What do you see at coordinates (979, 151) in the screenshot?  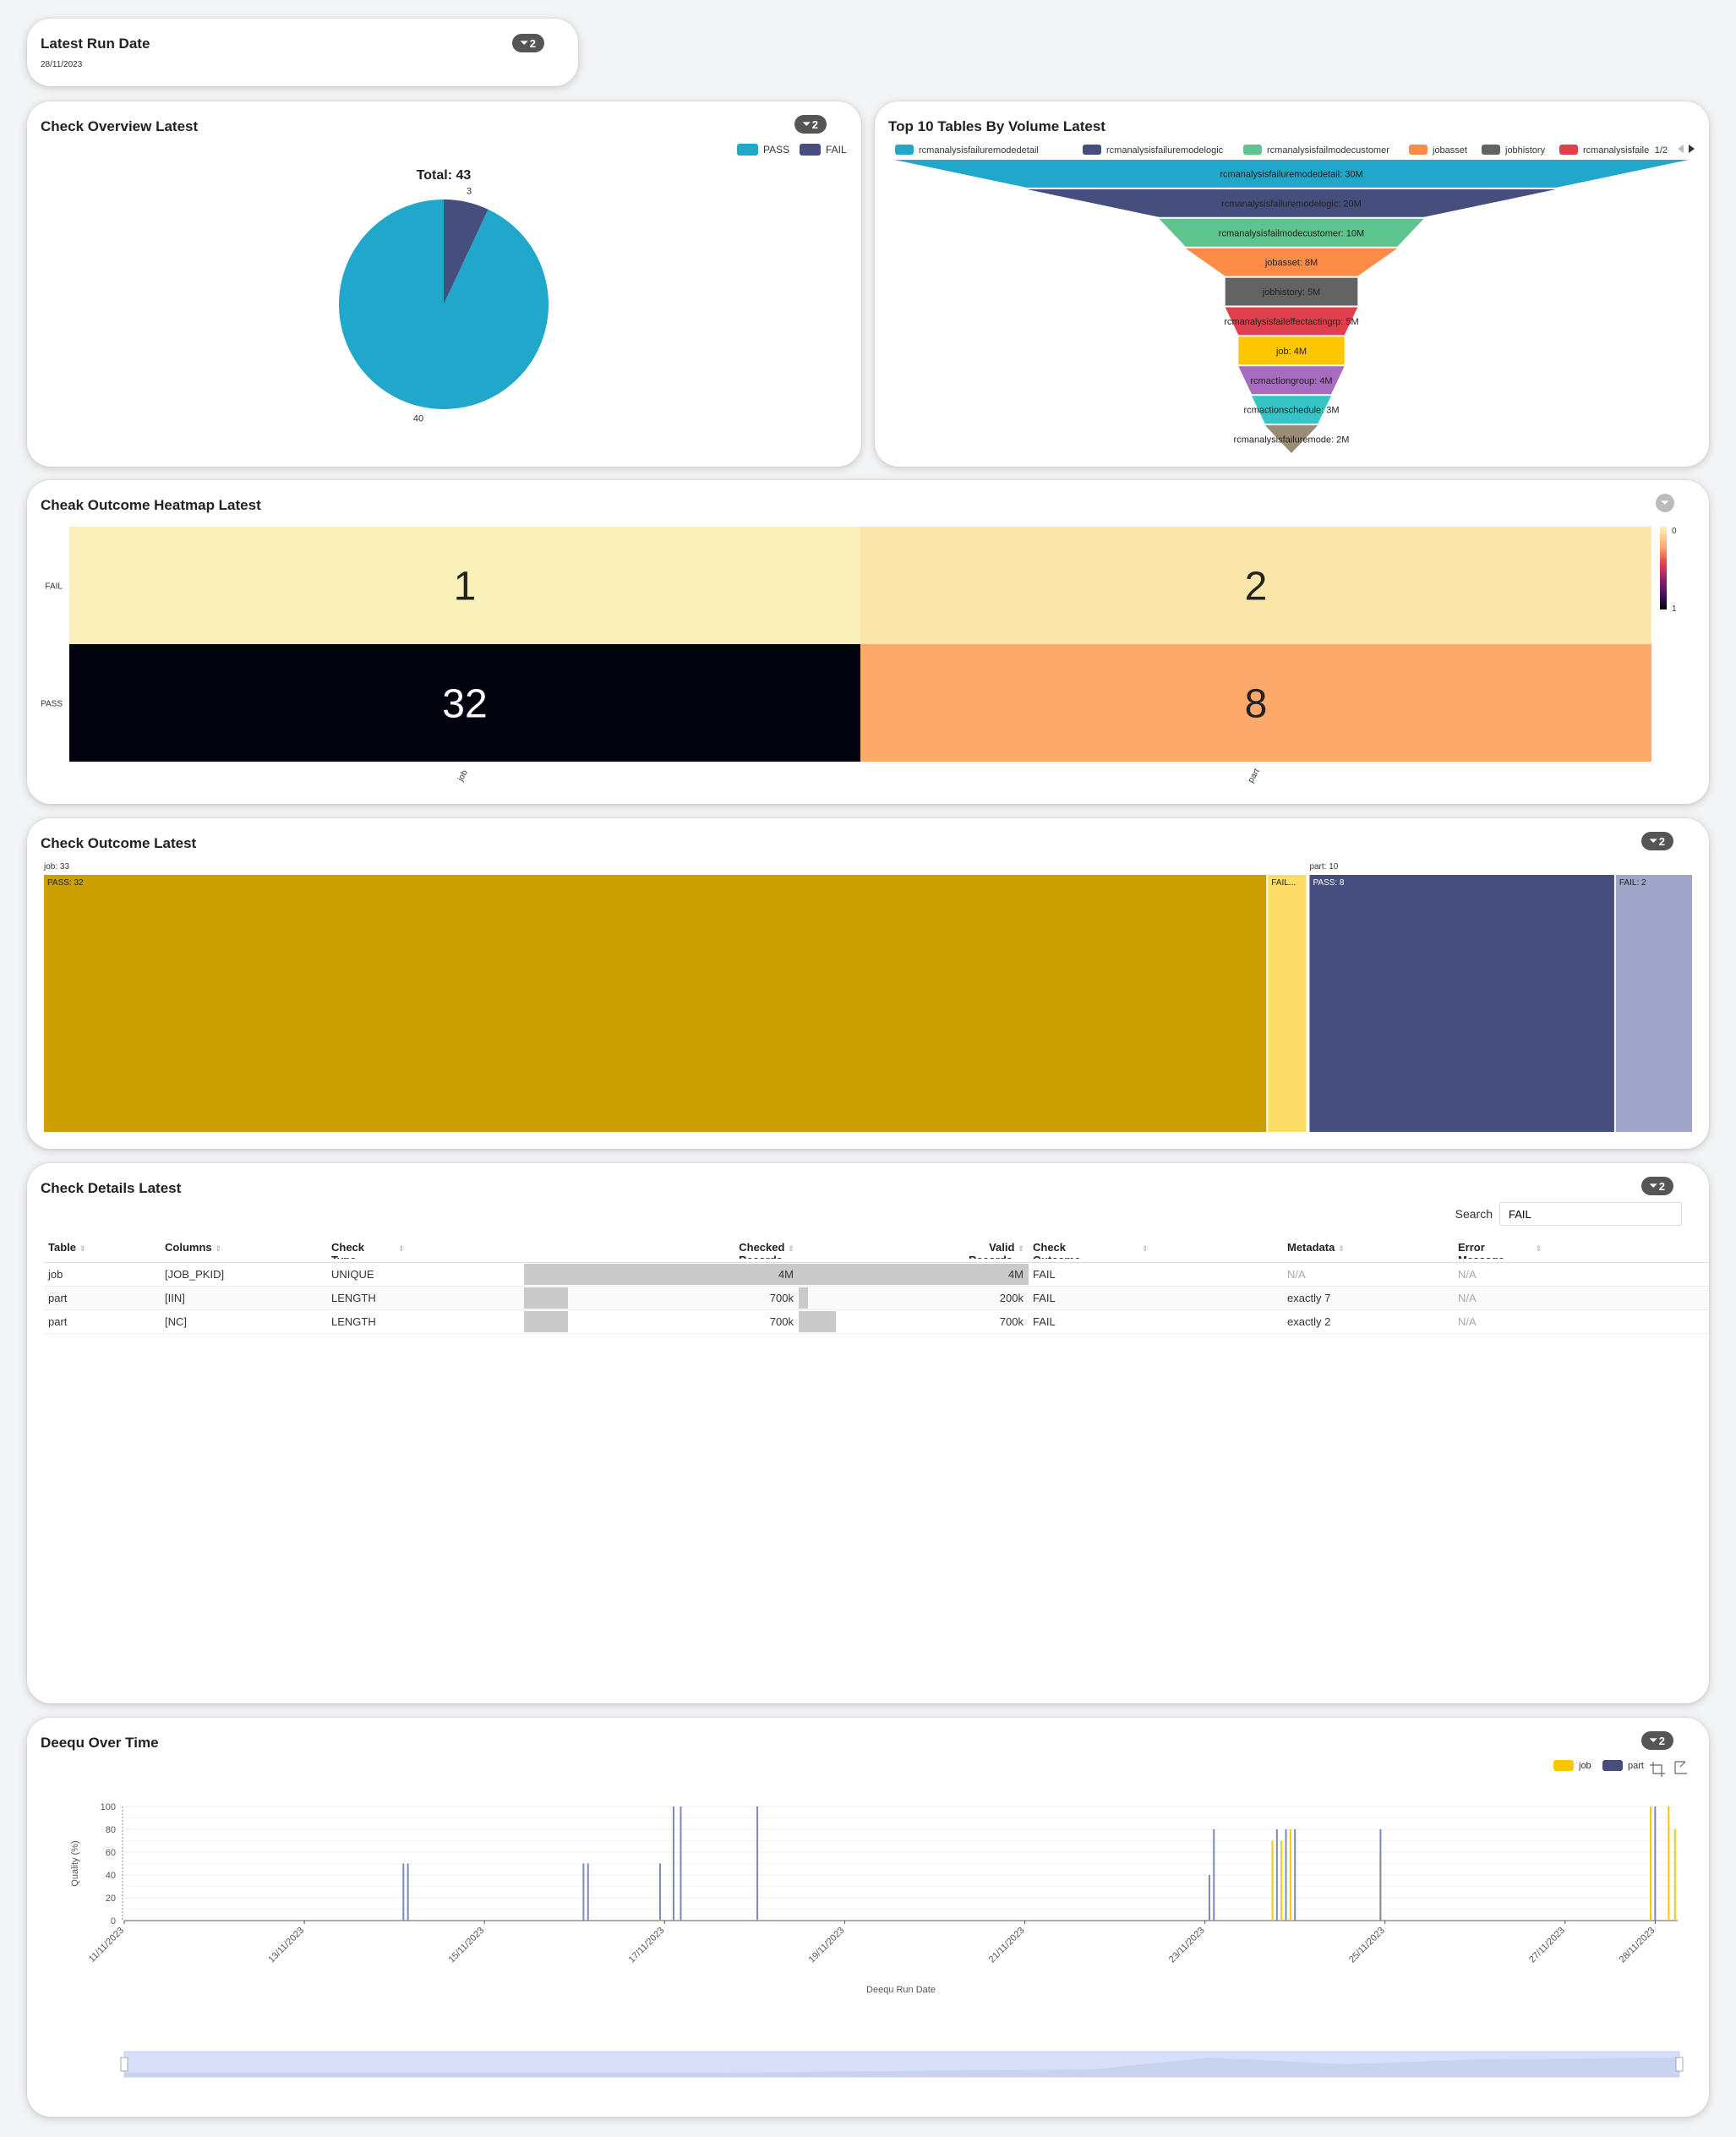 I see `legend-label: rcmanalysisfailuremodedetail` at bounding box center [979, 151].